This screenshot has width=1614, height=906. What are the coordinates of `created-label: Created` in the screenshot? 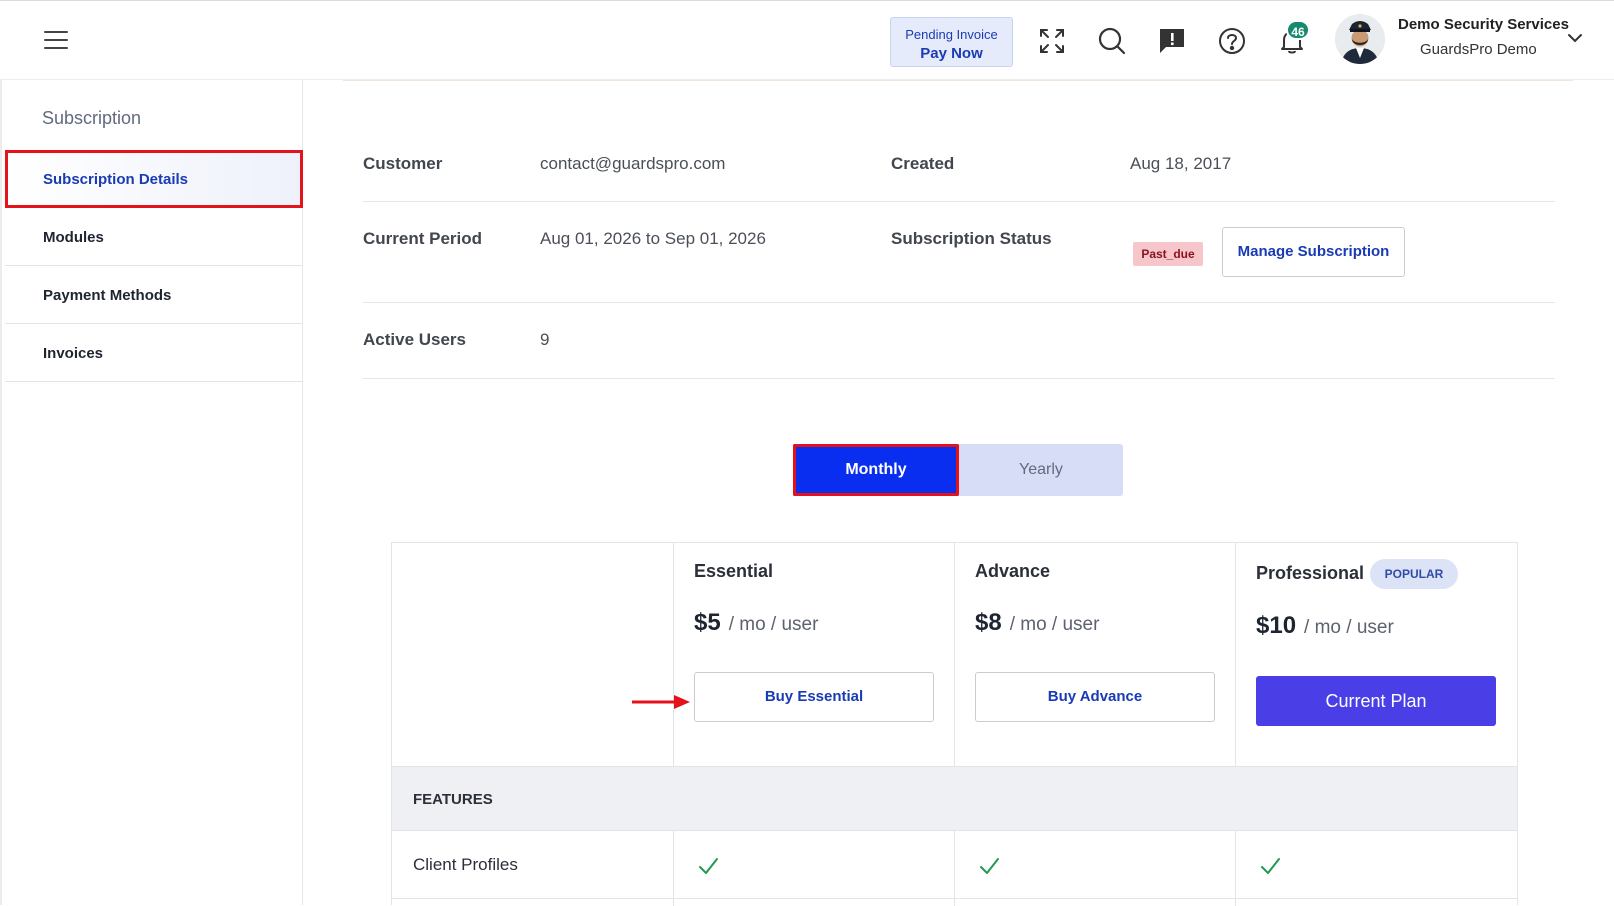 It's located at (923, 163).